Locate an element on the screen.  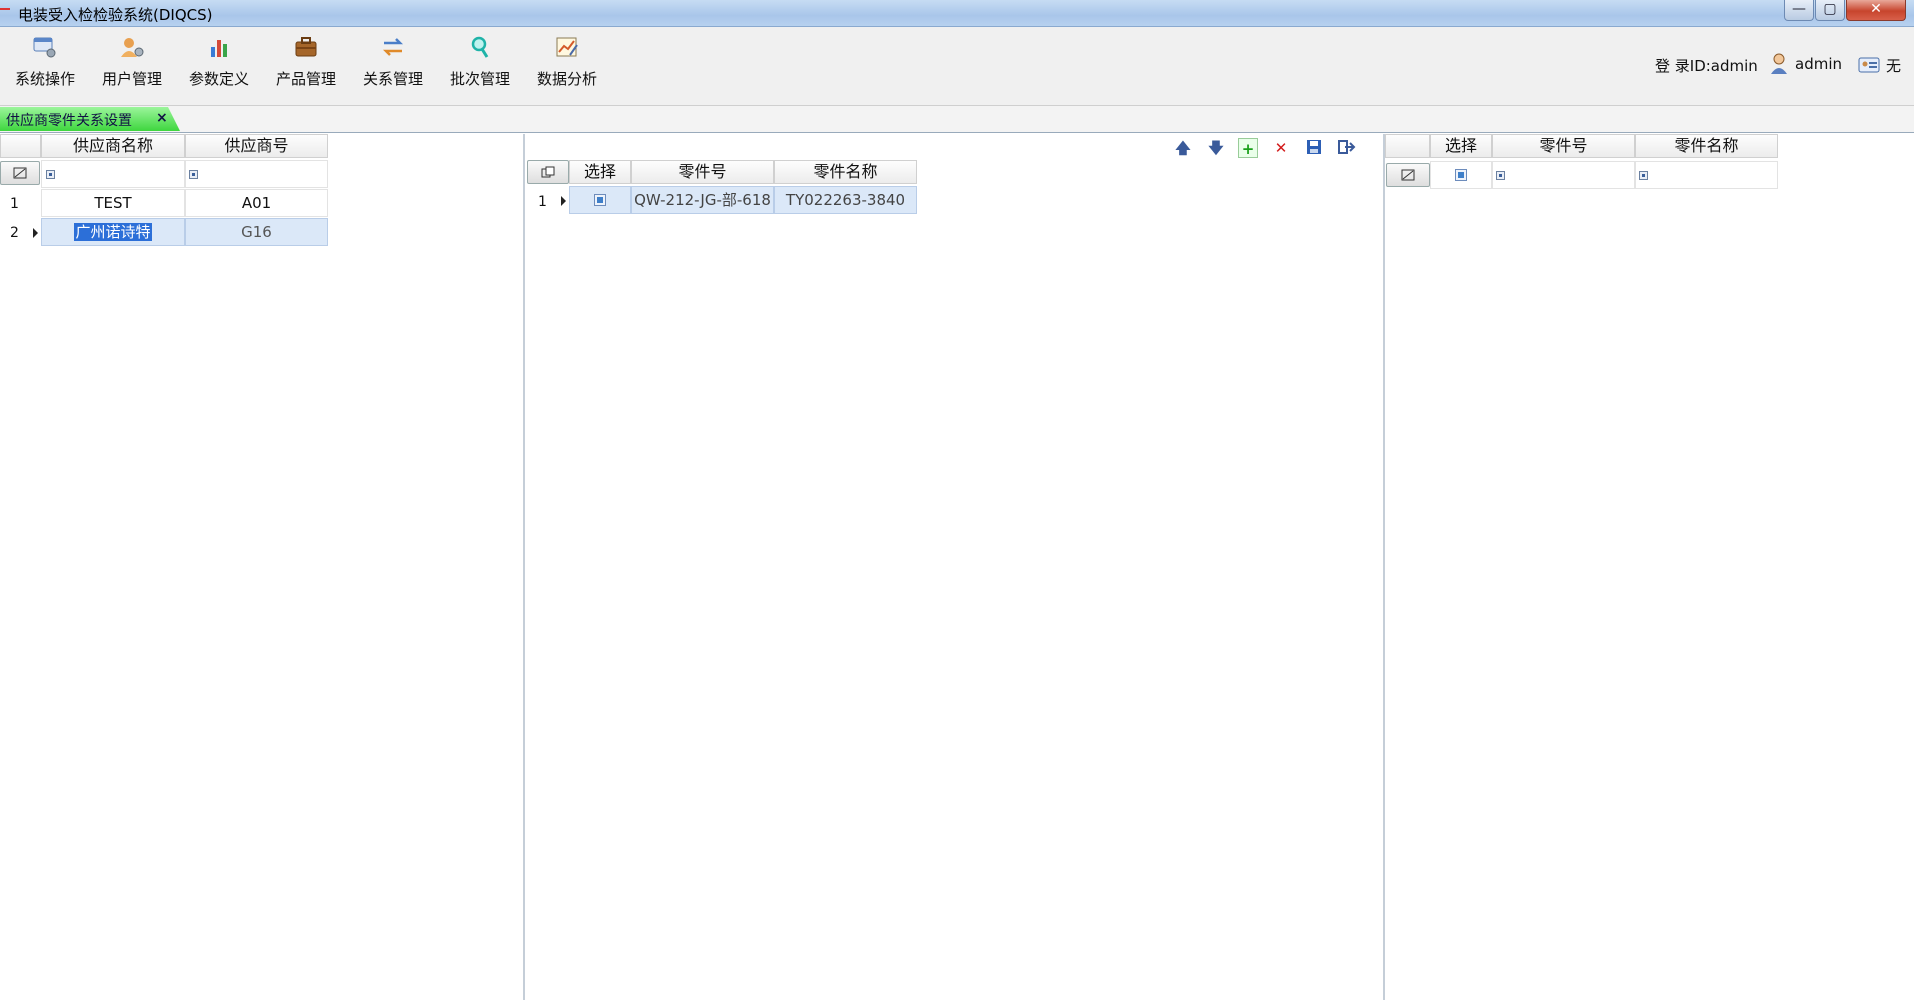
user-avatar-icon is located at coordinates (1779, 63).